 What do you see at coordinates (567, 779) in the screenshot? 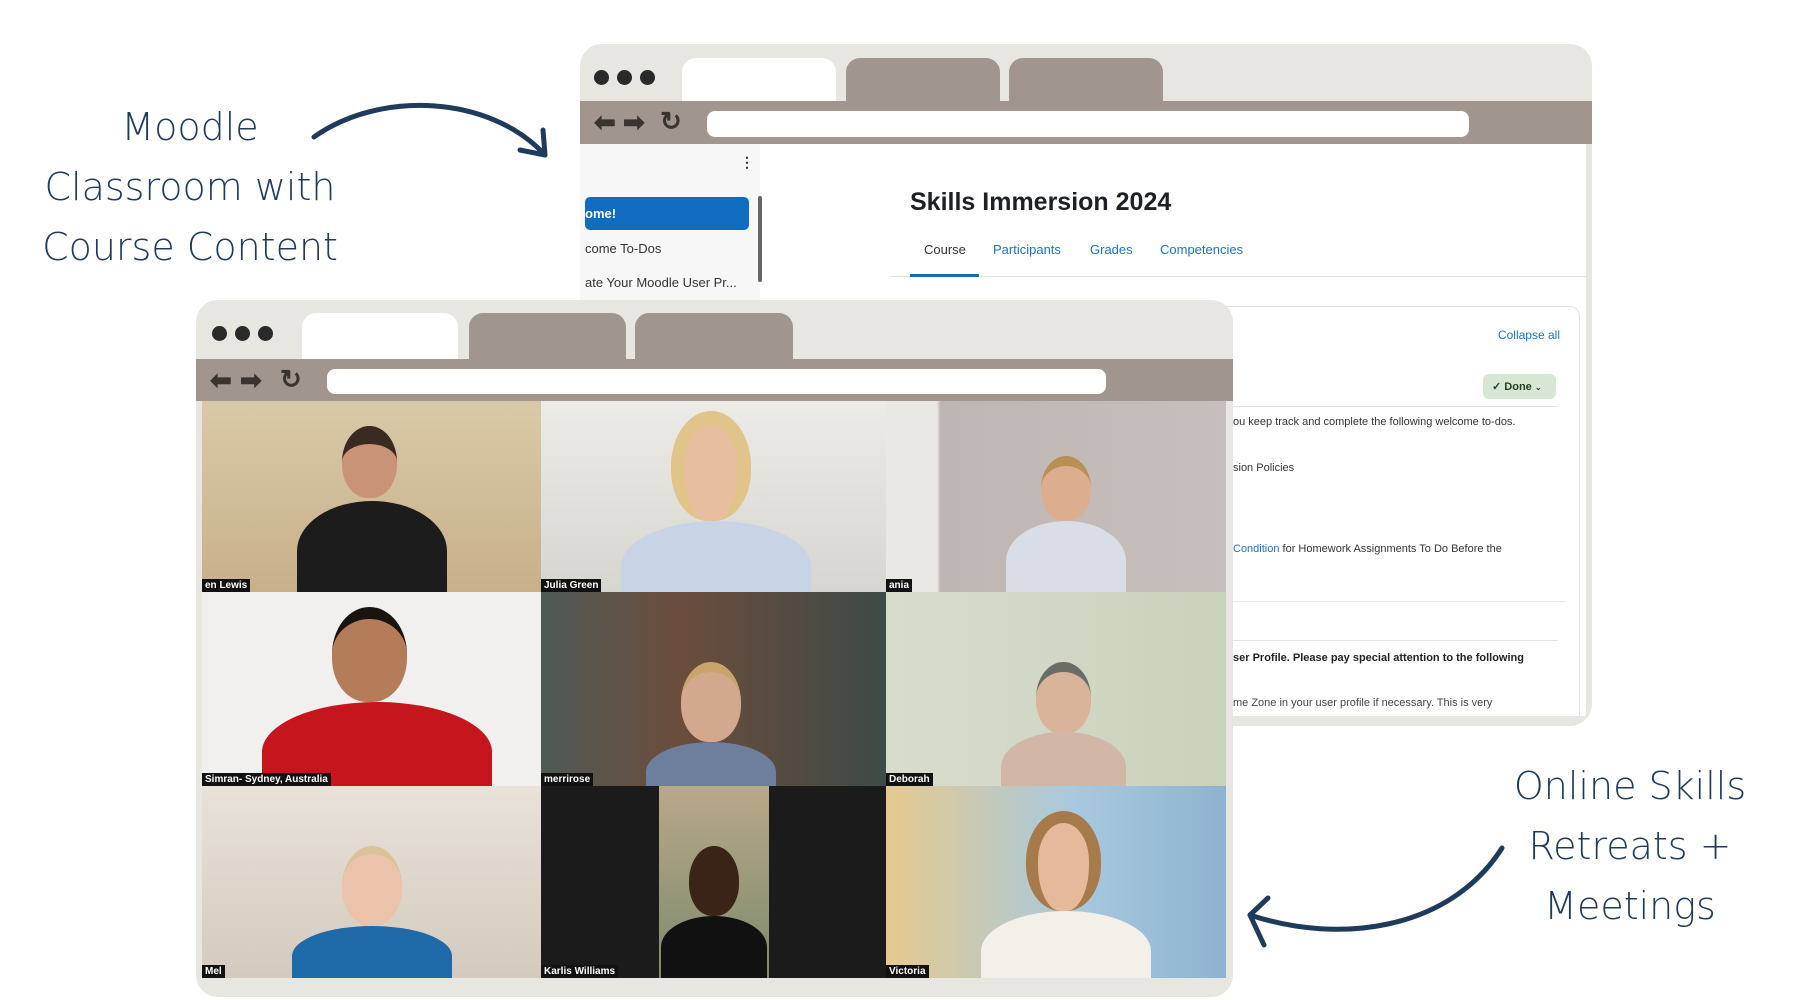
I see `participant-name: merrirose` at bounding box center [567, 779].